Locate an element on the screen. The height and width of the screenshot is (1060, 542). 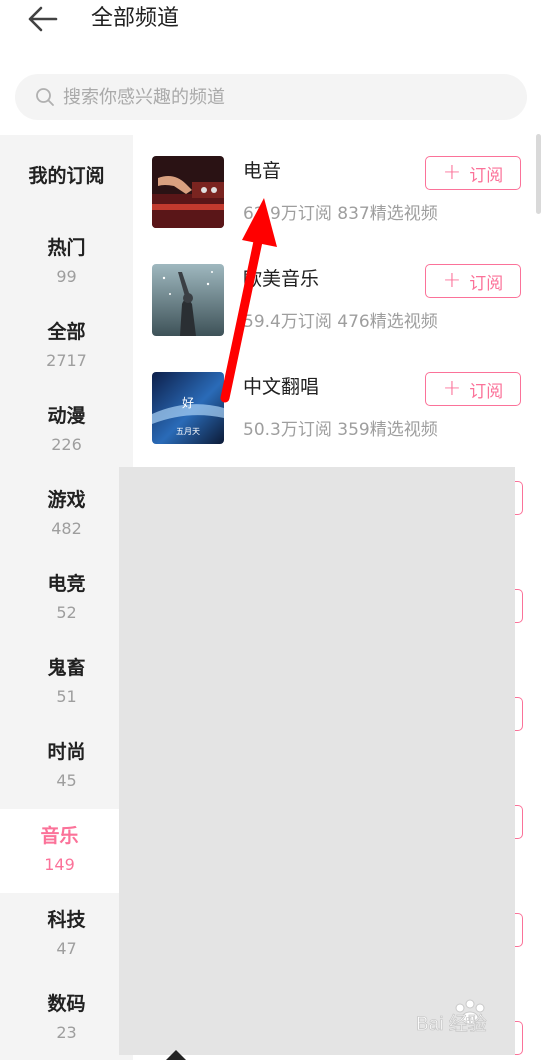
channel-row: 欧美音乐 59.4万订阅 476精选视频 + 订阅 is located at coordinates (337, 297).